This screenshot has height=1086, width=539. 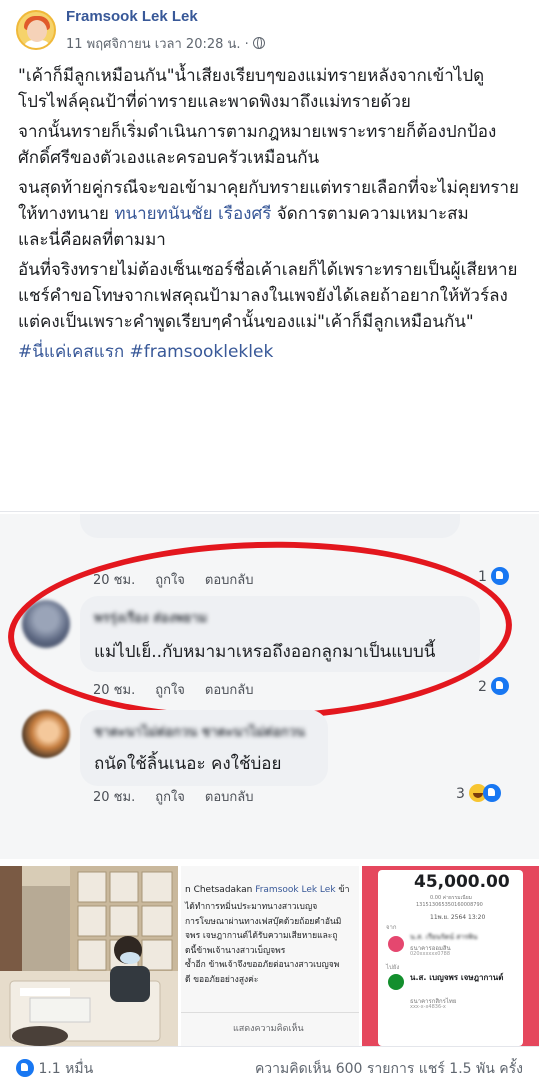 I want to click on photo-office, so click(x=89, y=956).